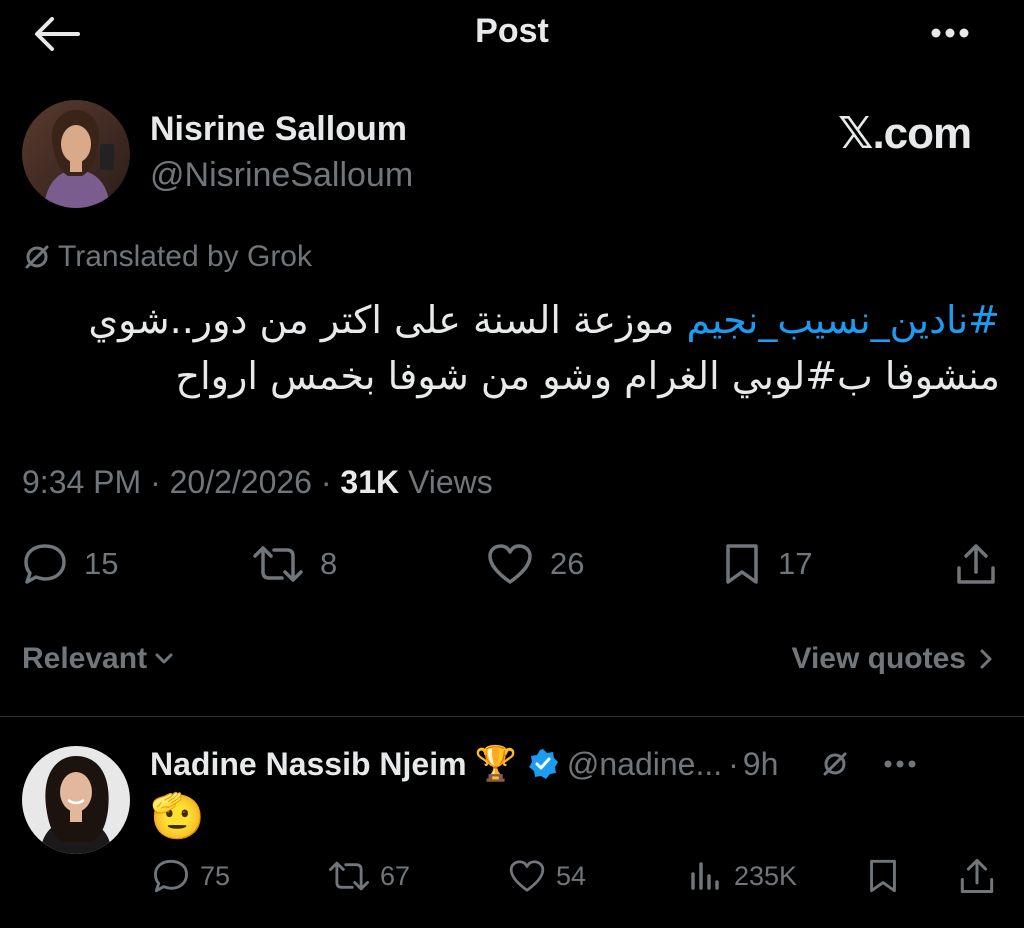 The width and height of the screenshot is (1024, 928). What do you see at coordinates (450, 482) in the screenshot?
I see `views-label: Views` at bounding box center [450, 482].